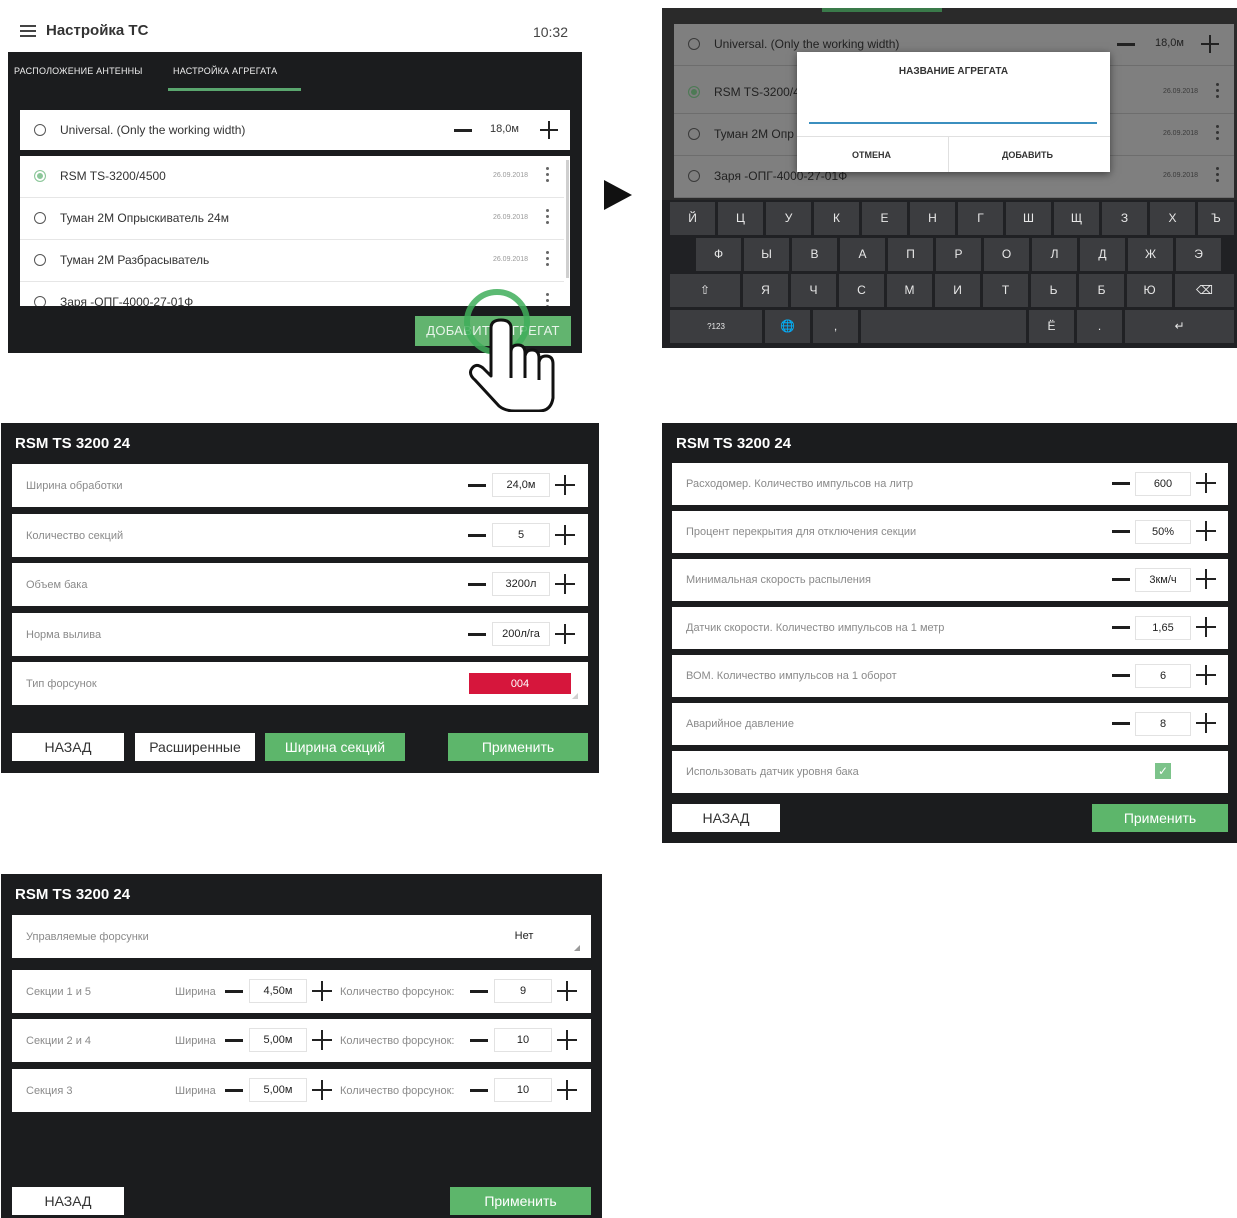 This screenshot has width=1237, height=1218. What do you see at coordinates (980, 218) in the screenshot?
I see `key: Г` at bounding box center [980, 218].